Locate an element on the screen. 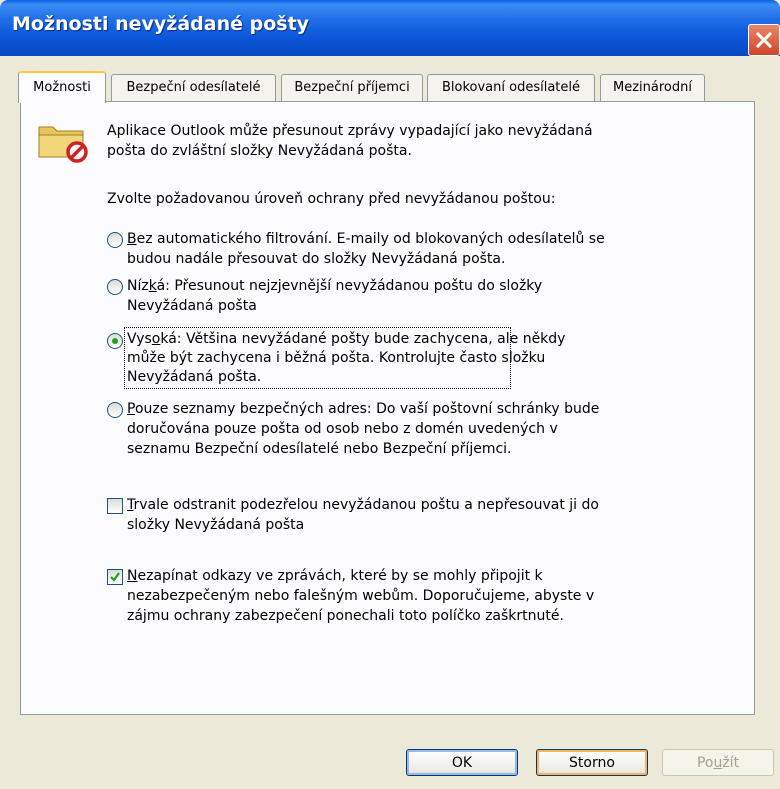 This screenshot has width=780, height=789. tab-international: Mezinárodní is located at coordinates (652, 87).